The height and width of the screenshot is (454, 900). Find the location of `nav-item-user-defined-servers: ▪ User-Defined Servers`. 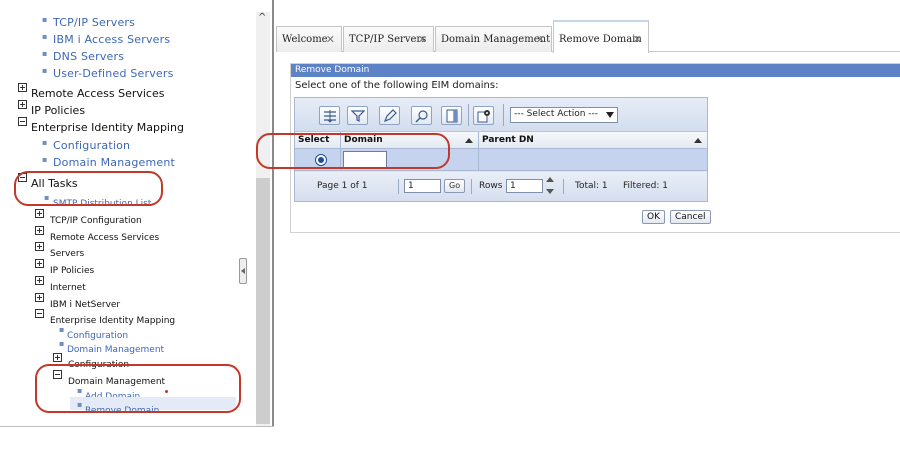

nav-item-user-defined-servers: ▪ User-Defined Servers is located at coordinates (108, 71).